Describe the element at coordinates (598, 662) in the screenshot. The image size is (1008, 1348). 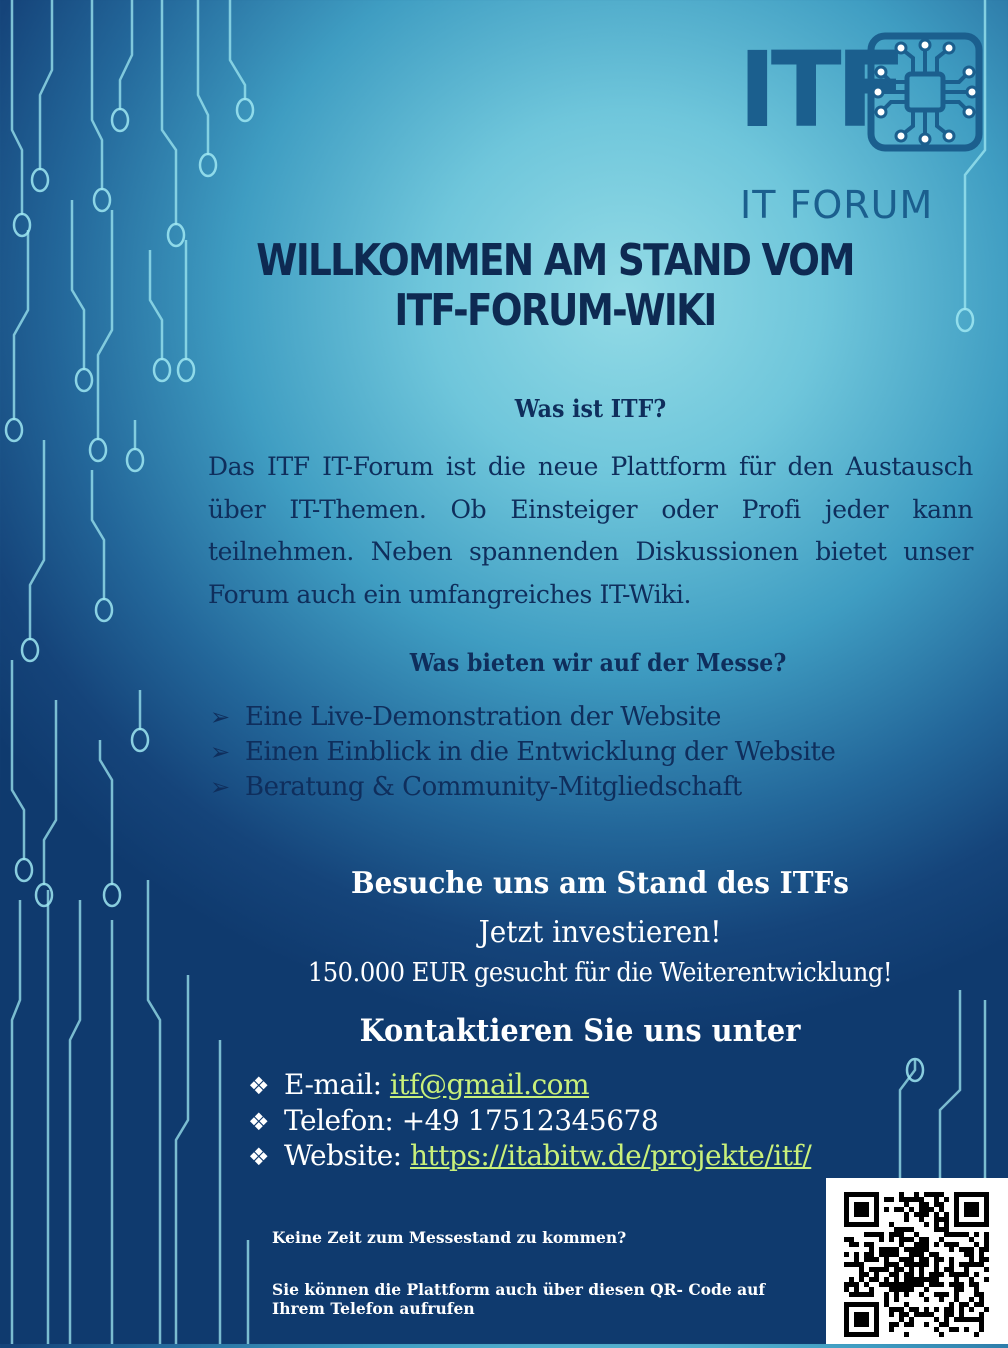
I see `offer-heading: Was bieten wir auf der Messe?` at that location.